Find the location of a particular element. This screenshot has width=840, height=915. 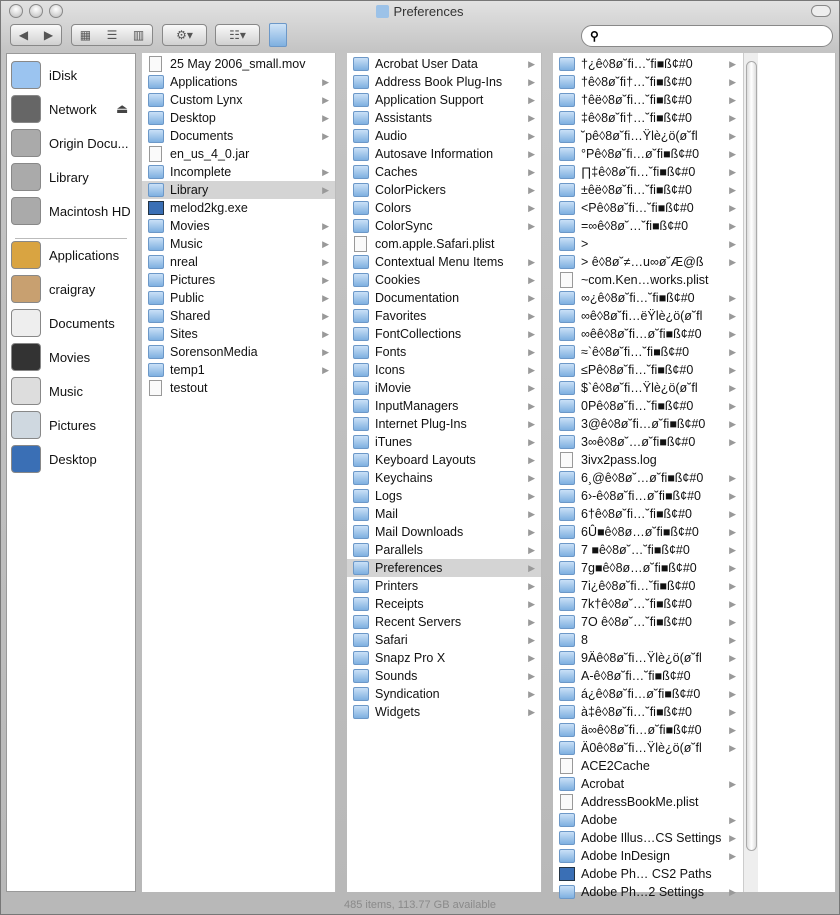

list-item: Pictures ▶ is located at coordinates (238, 280).